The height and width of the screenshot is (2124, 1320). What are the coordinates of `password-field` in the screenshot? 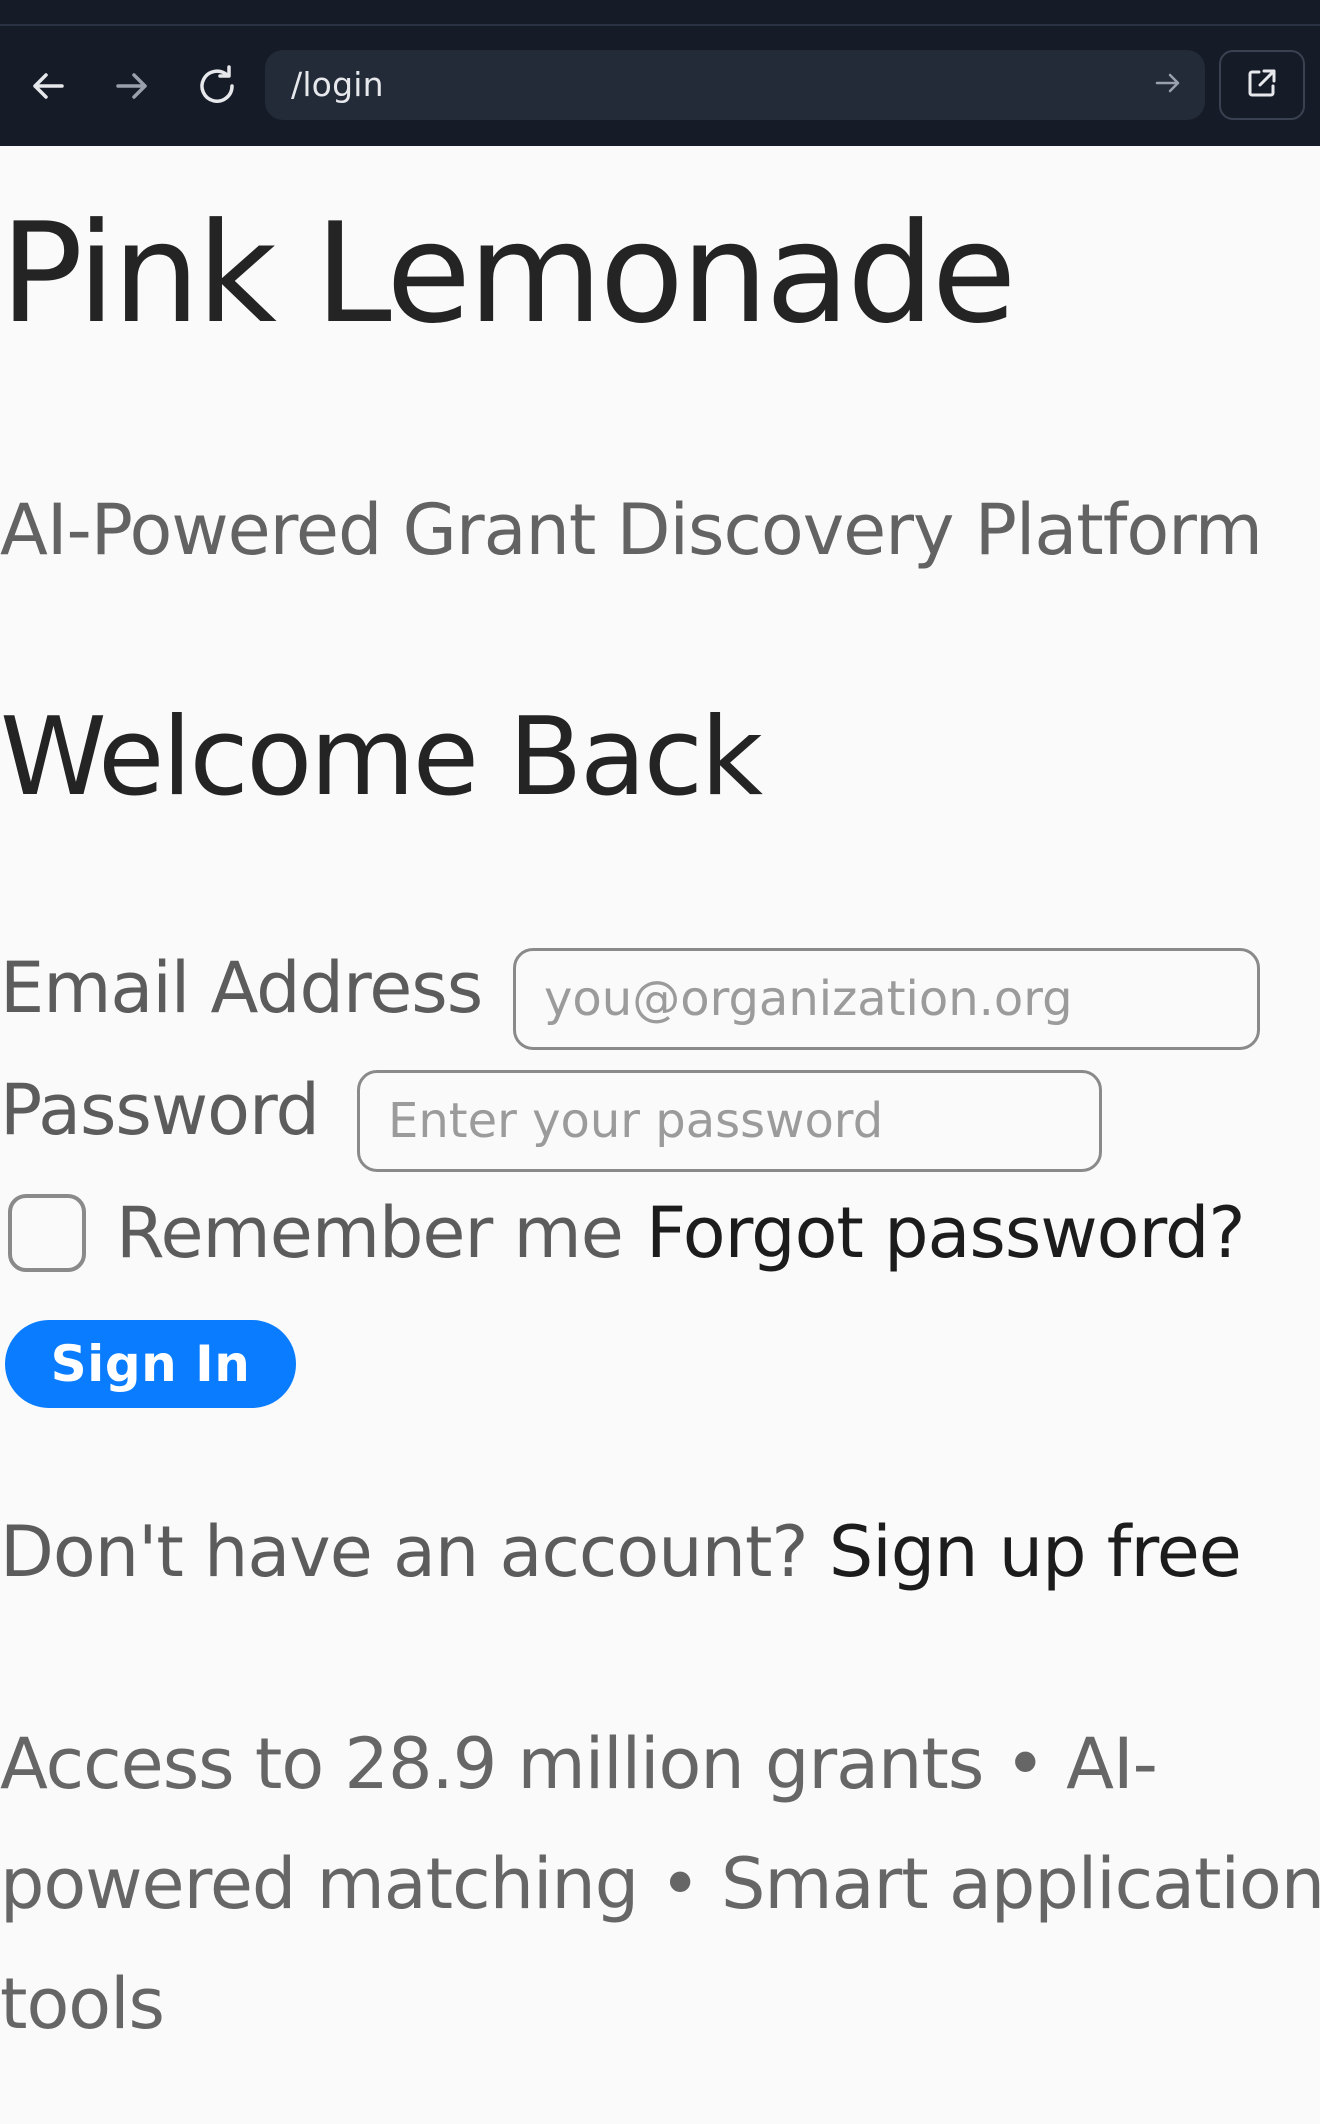 It's located at (729, 1121).